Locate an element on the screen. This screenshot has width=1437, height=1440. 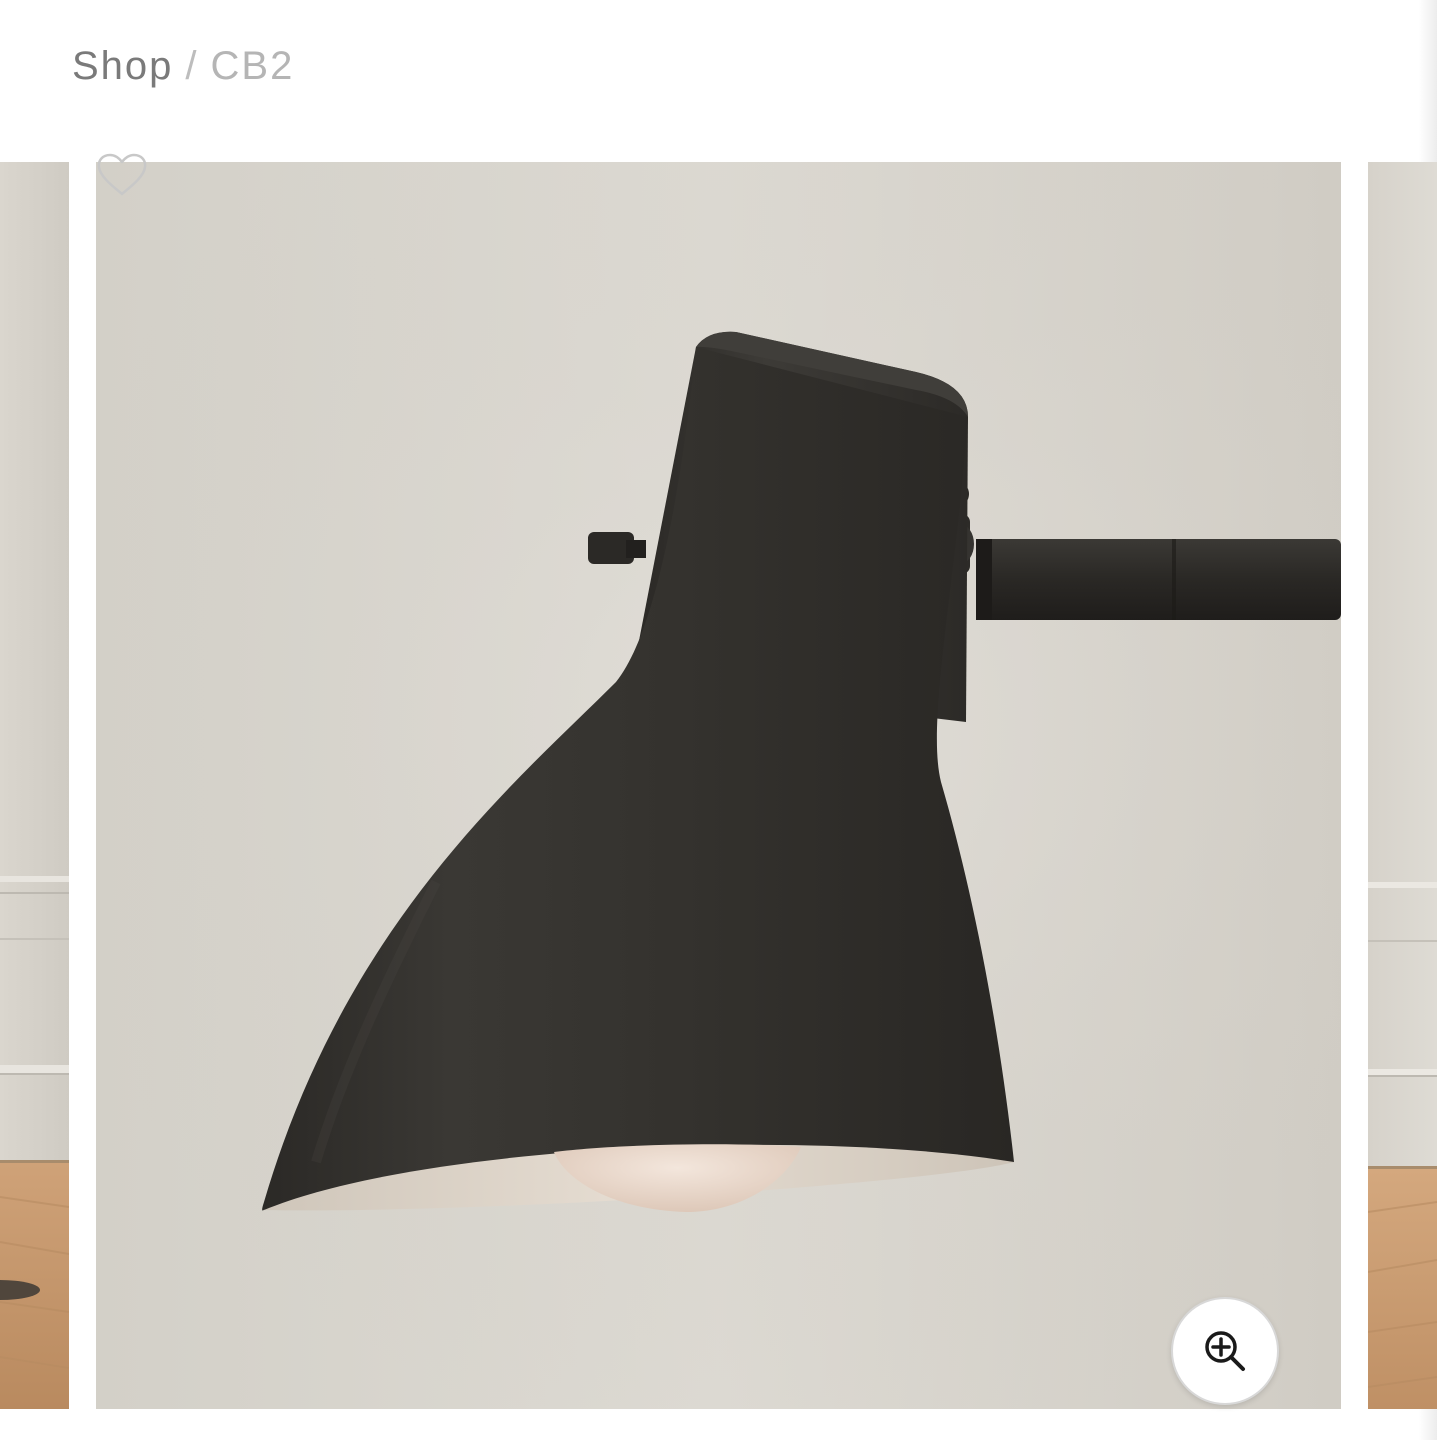
previous-product-image is located at coordinates (34, 785).